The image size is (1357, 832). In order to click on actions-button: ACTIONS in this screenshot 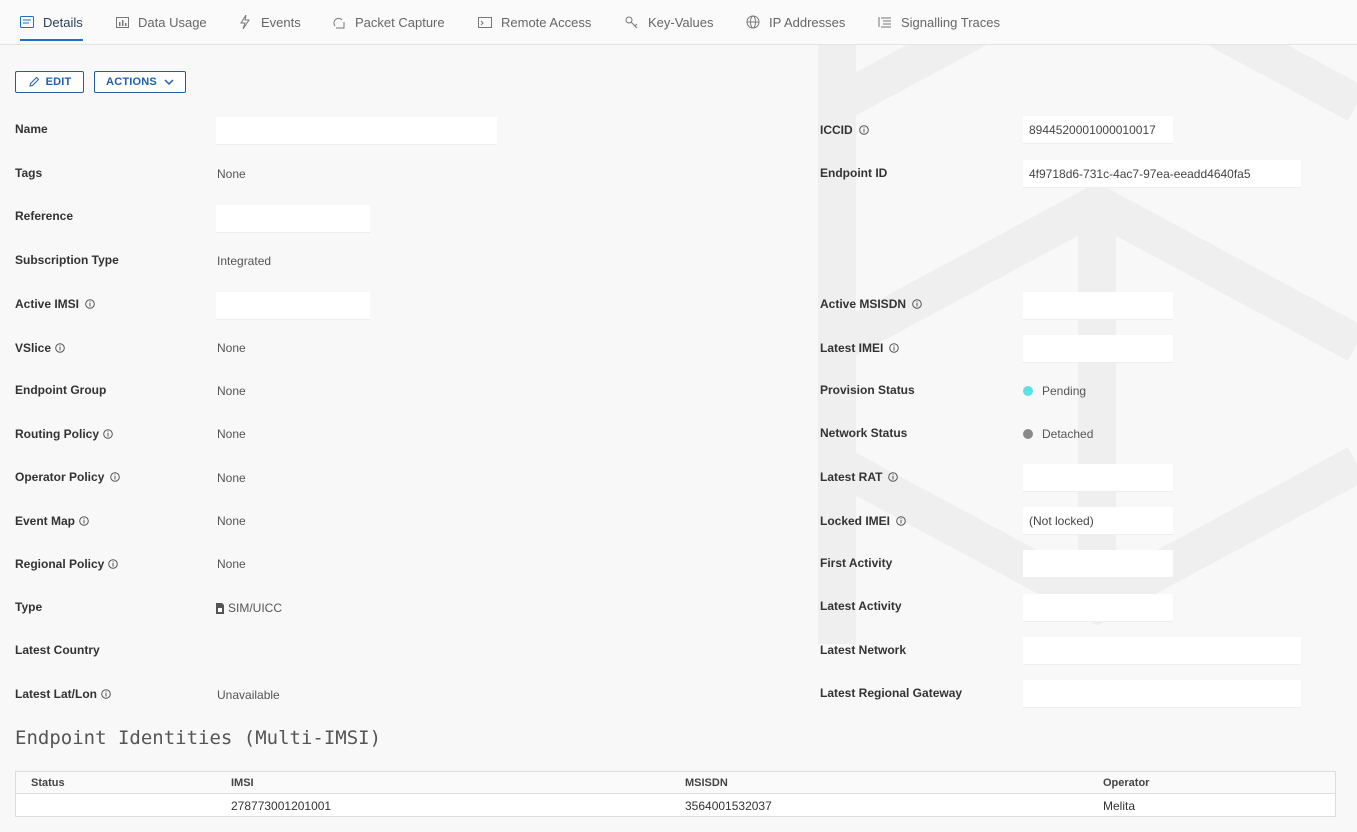, I will do `click(140, 82)`.